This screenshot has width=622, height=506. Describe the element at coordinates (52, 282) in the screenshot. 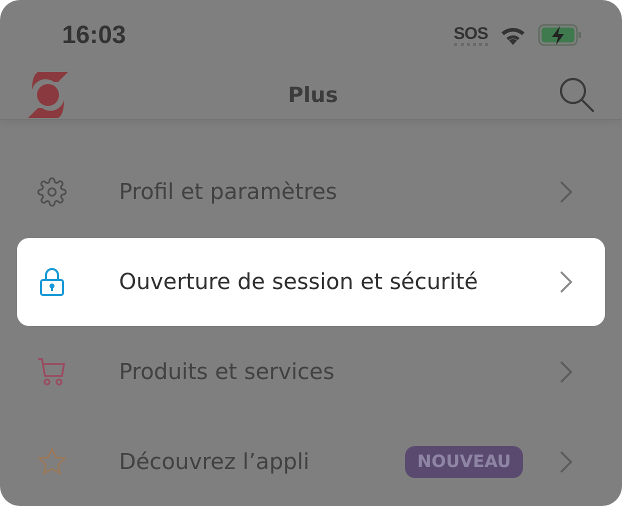

I see `lock-icon` at that location.